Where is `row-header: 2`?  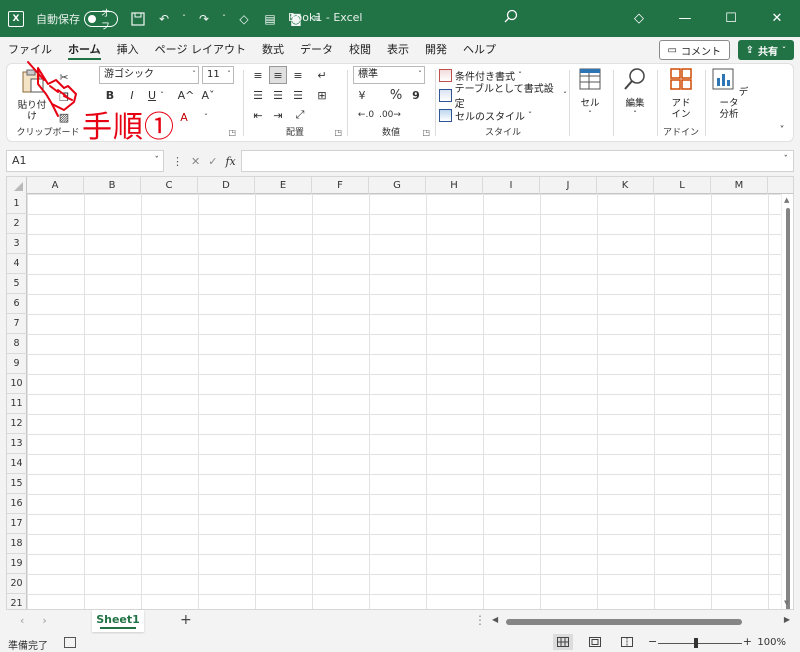 row-header: 2 is located at coordinates (17, 224).